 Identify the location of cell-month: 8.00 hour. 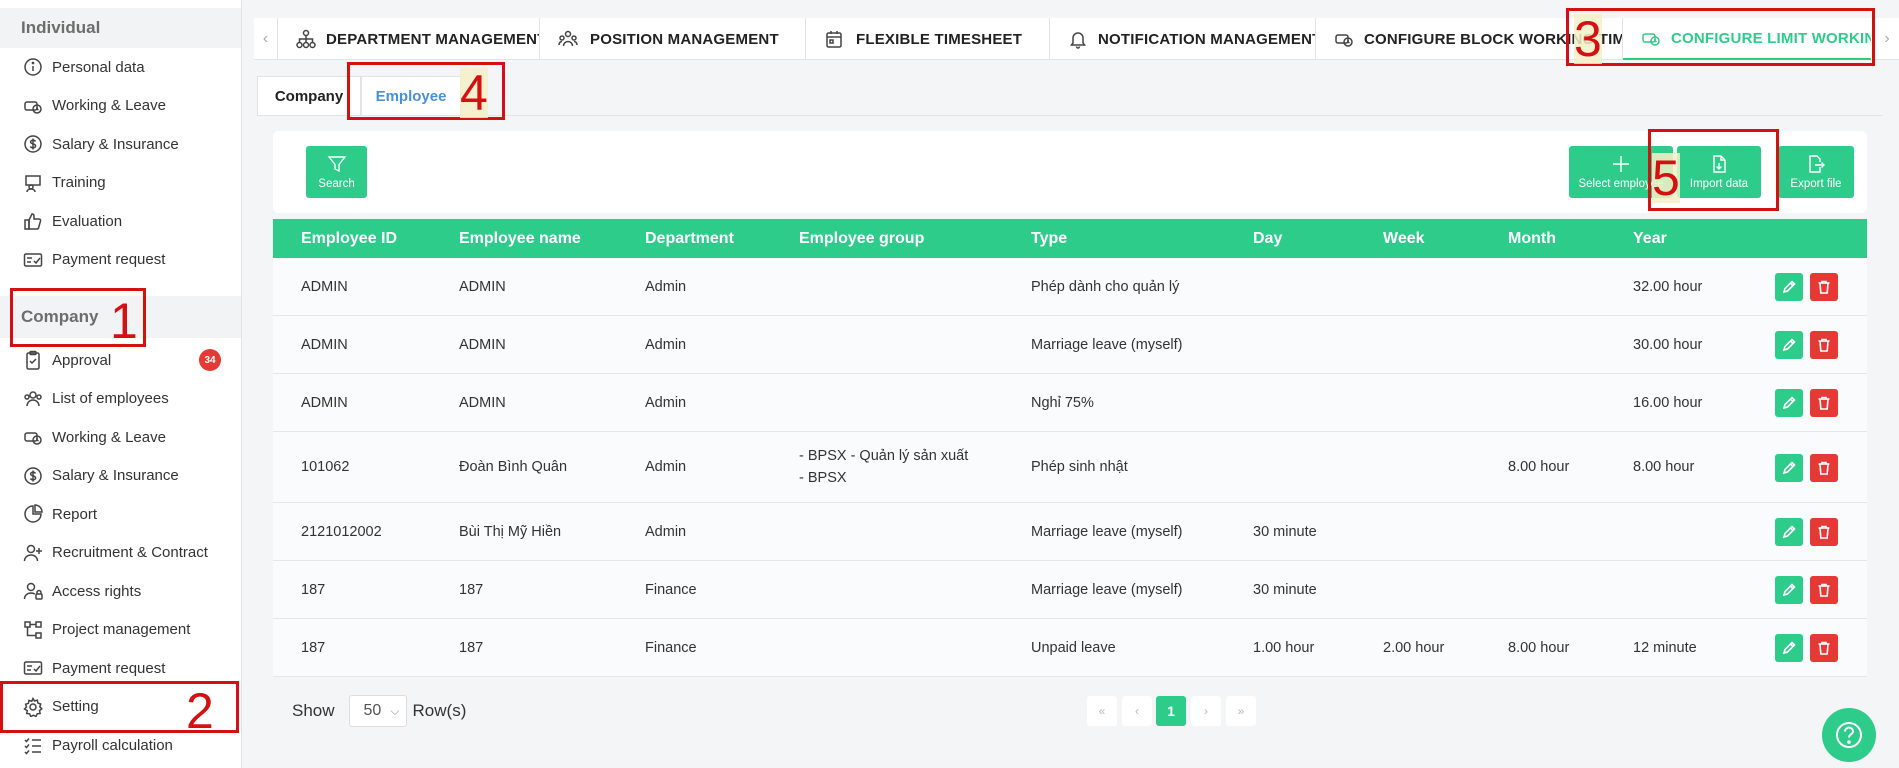
(1539, 647).